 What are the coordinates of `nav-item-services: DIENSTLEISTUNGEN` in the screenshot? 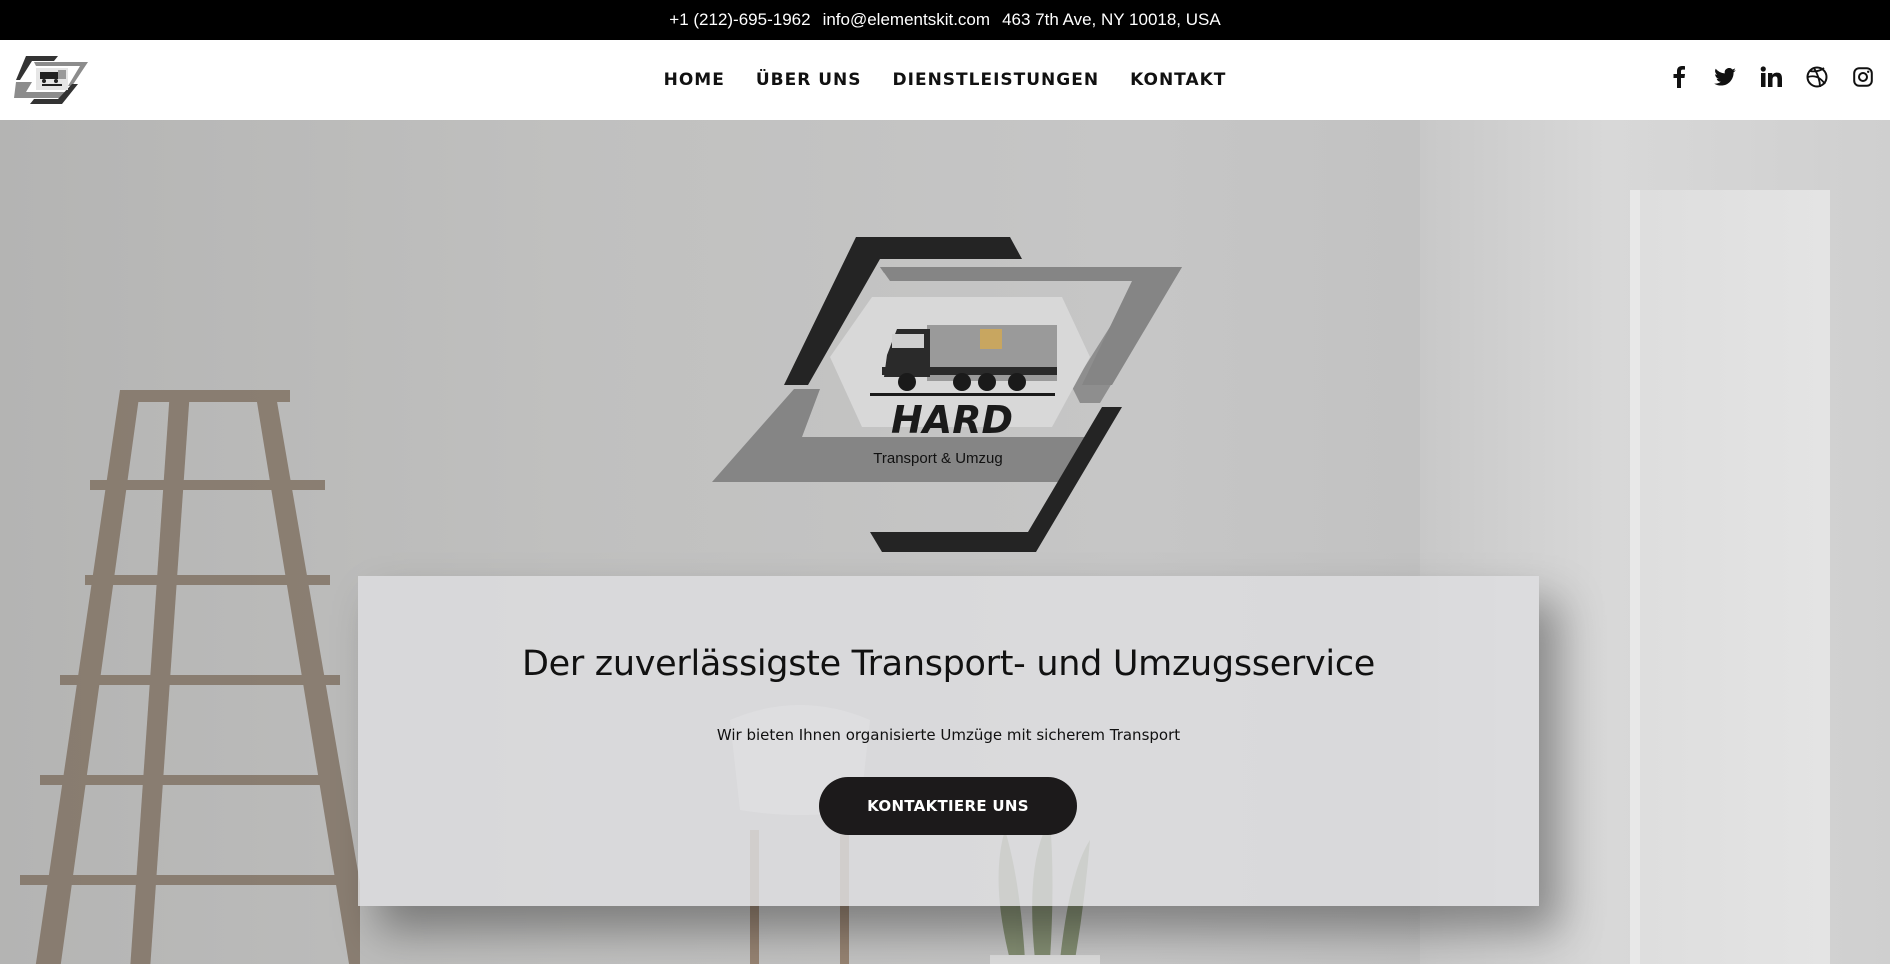 It's located at (996, 80).